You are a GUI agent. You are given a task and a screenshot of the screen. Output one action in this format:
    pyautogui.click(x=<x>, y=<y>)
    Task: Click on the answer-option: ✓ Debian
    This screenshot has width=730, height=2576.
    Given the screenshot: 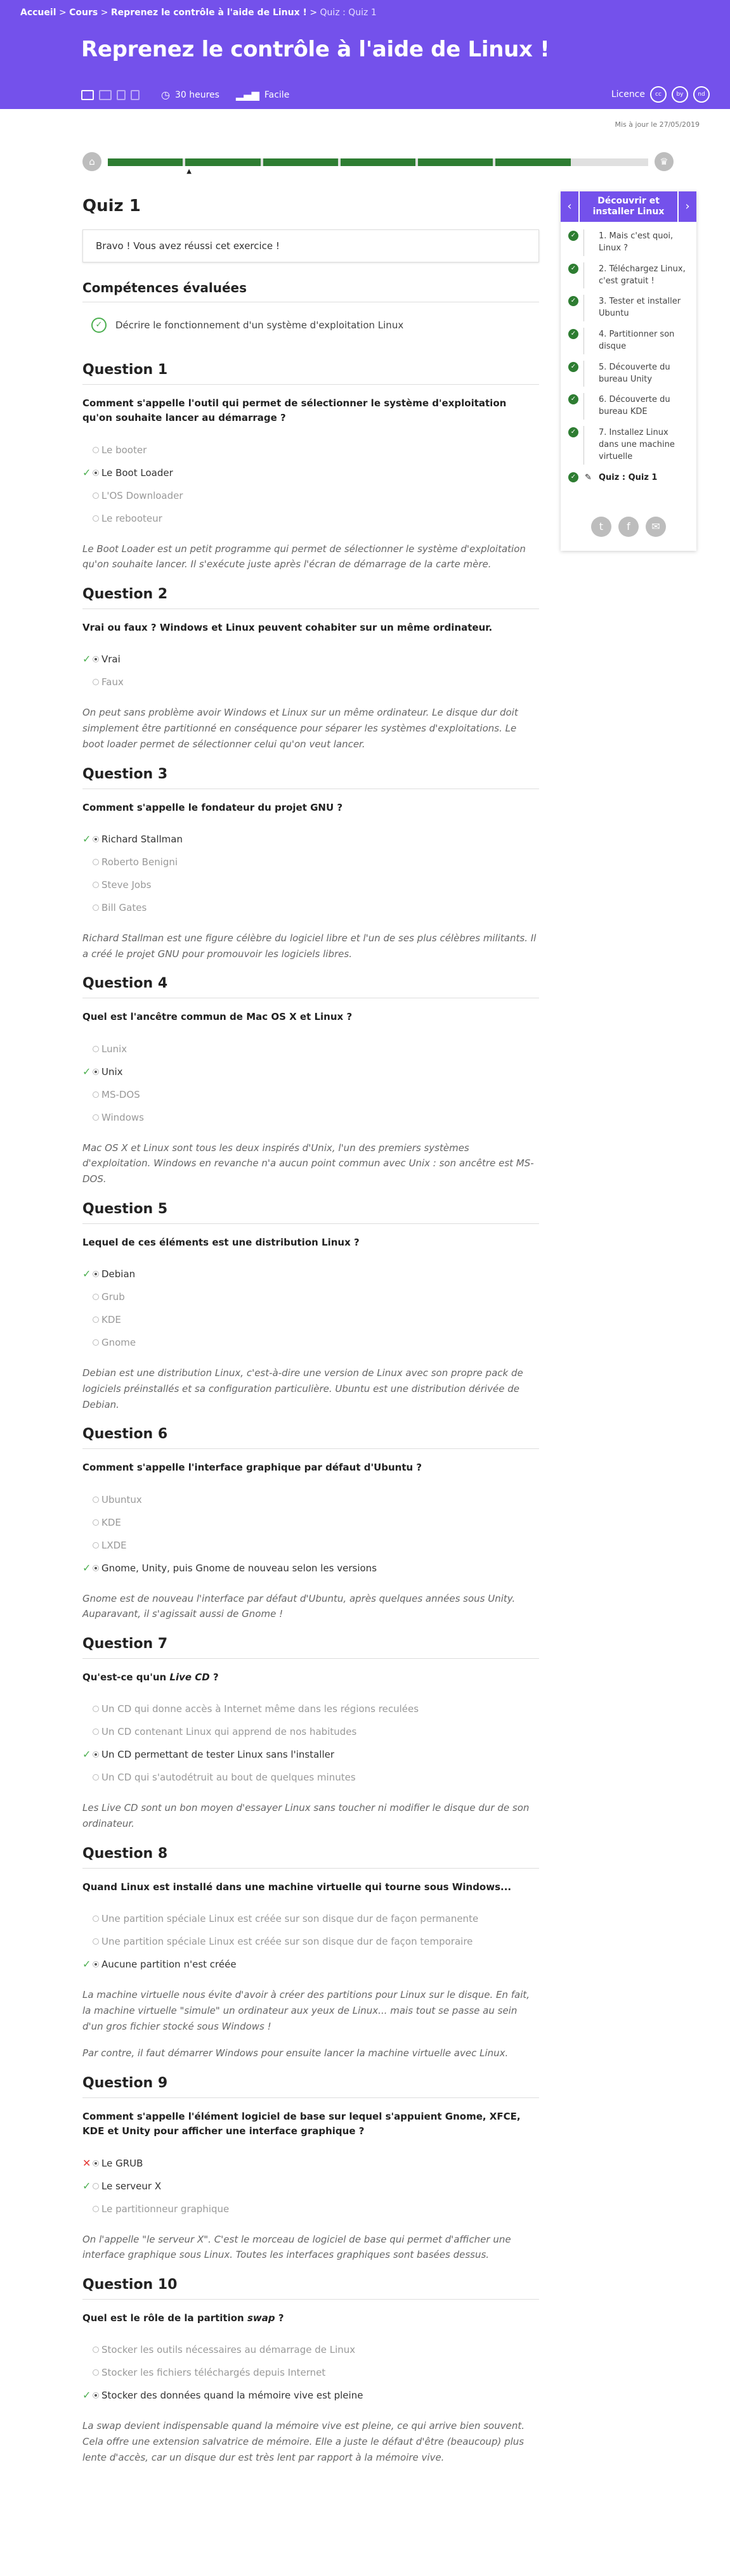 What is the action you would take?
    pyautogui.click(x=310, y=1274)
    